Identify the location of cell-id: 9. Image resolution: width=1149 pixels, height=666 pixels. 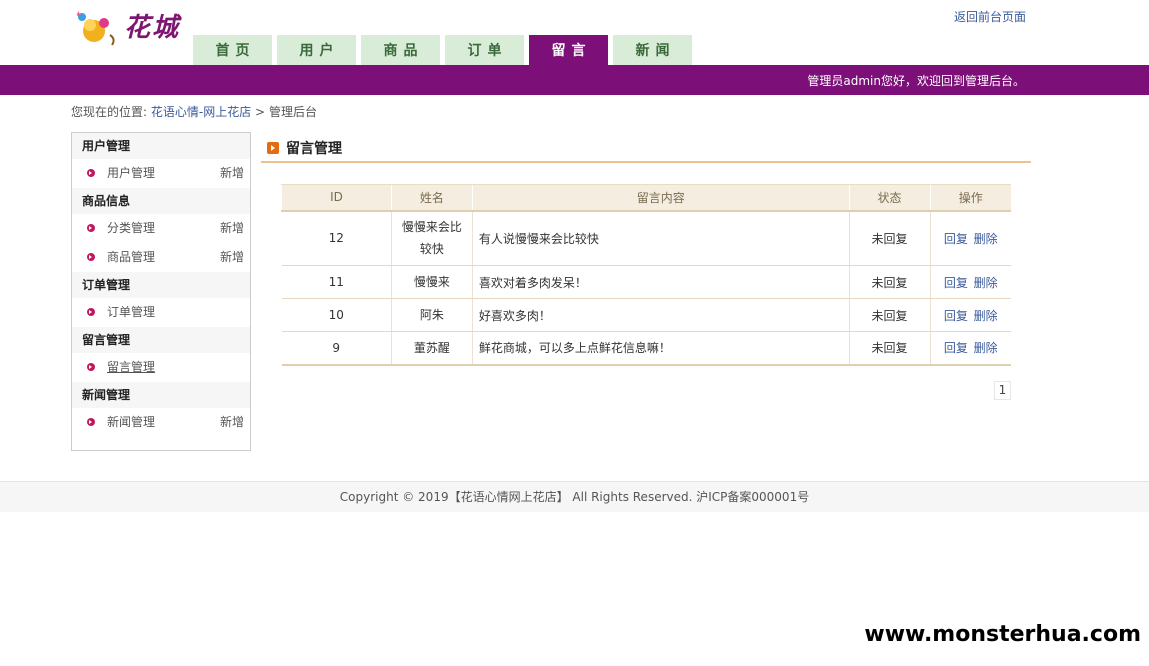
(336, 348).